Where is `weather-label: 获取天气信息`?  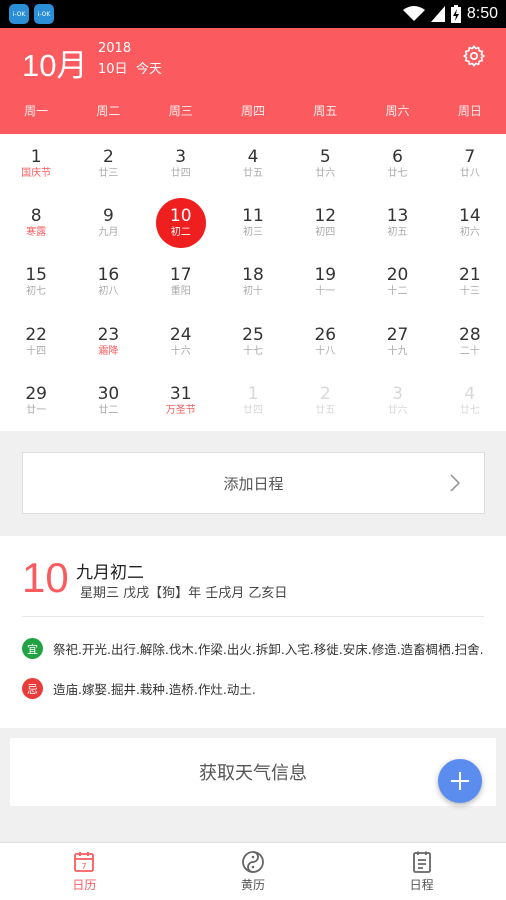
weather-label: 获取天气信息 is located at coordinates (253, 773).